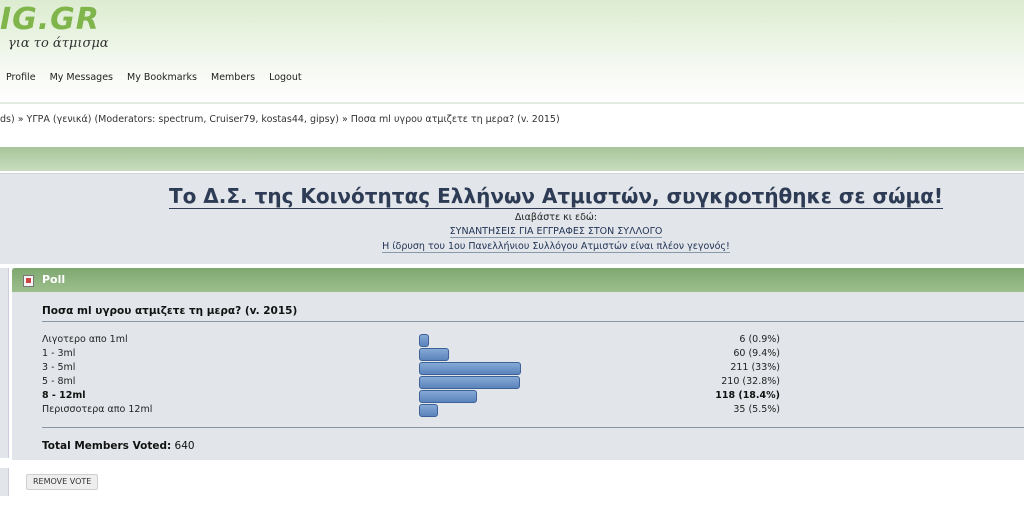  Describe the element at coordinates (21, 77) in the screenshot. I see `nav-profile: Profile` at that location.